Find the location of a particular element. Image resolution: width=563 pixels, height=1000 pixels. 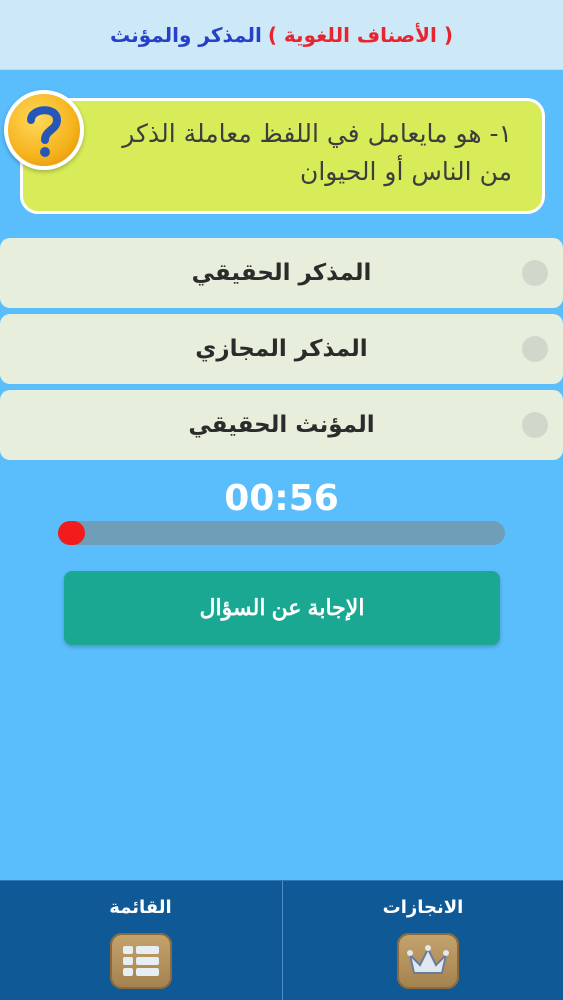

nav-tab-achievements: الانجازات is located at coordinates (422, 940).